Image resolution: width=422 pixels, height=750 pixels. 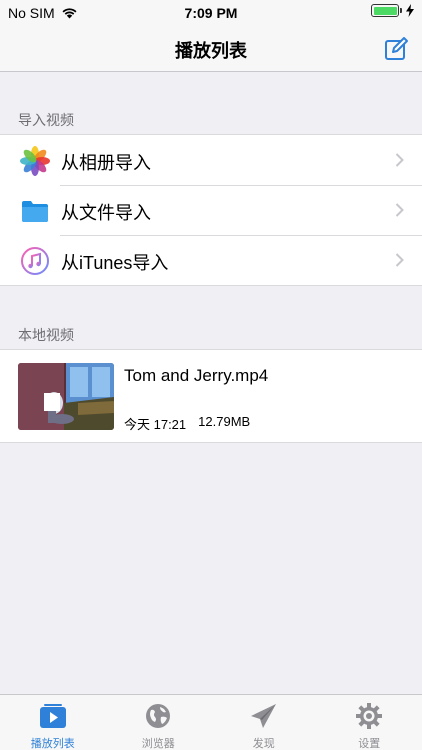 What do you see at coordinates (158, 744) in the screenshot?
I see `tab-browser-label: 浏览器` at bounding box center [158, 744].